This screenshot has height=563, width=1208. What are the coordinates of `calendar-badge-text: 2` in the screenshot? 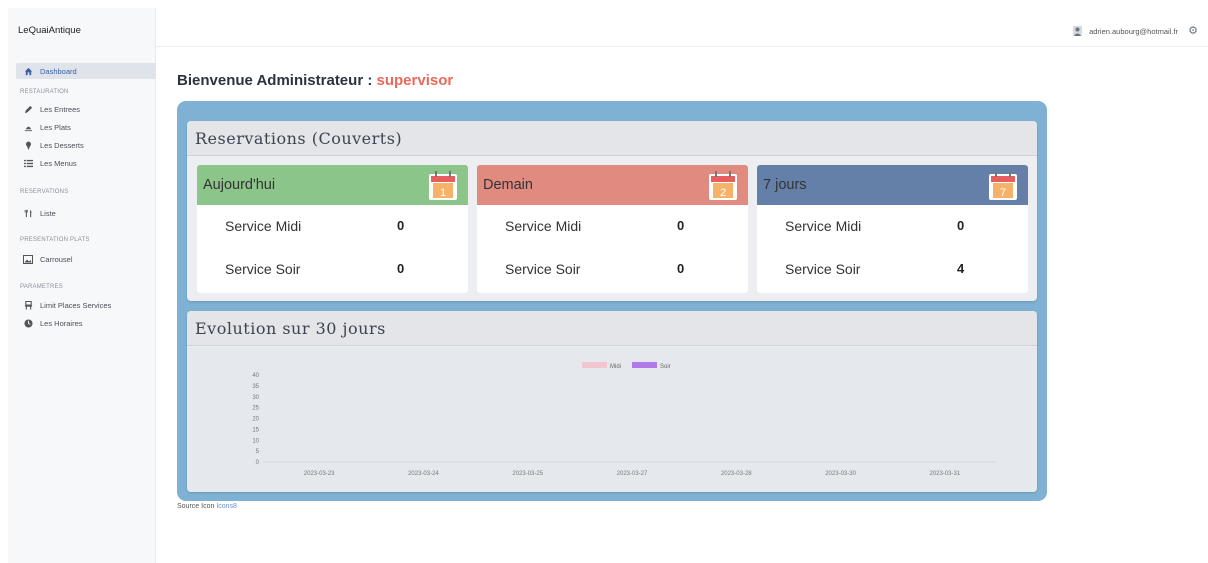 It's located at (723, 193).